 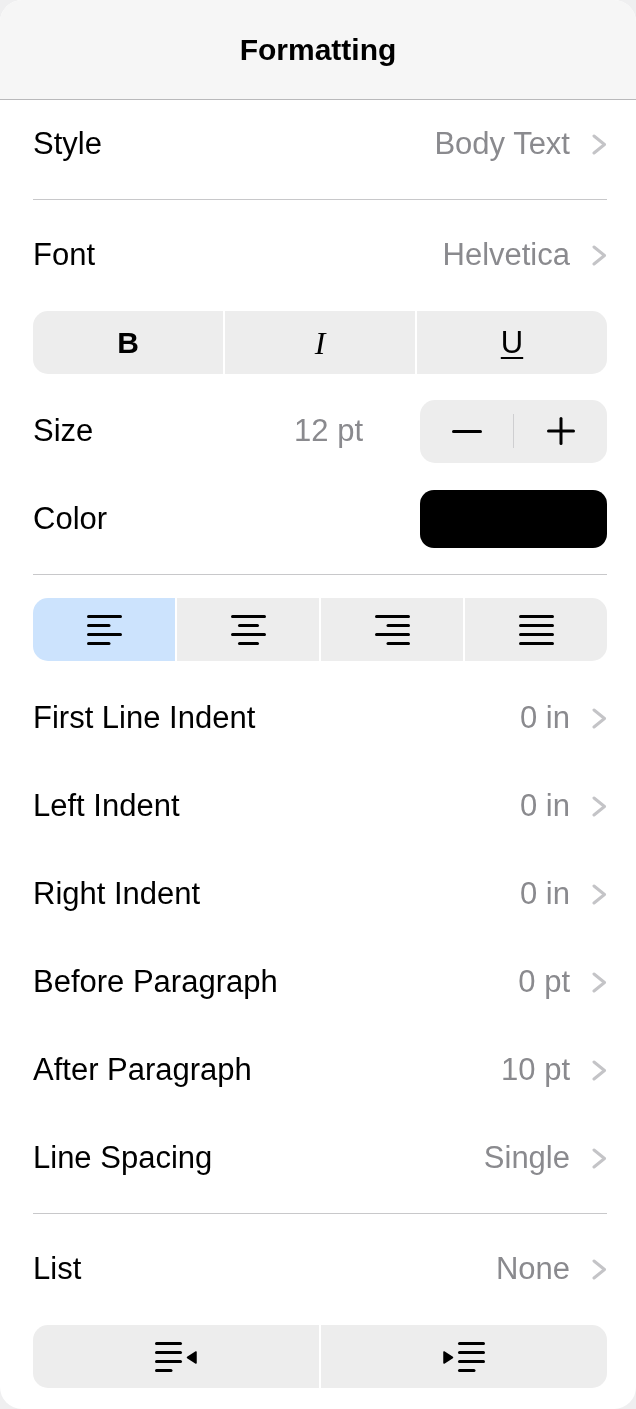 I want to click on bold-button: B, so click(x=128, y=342).